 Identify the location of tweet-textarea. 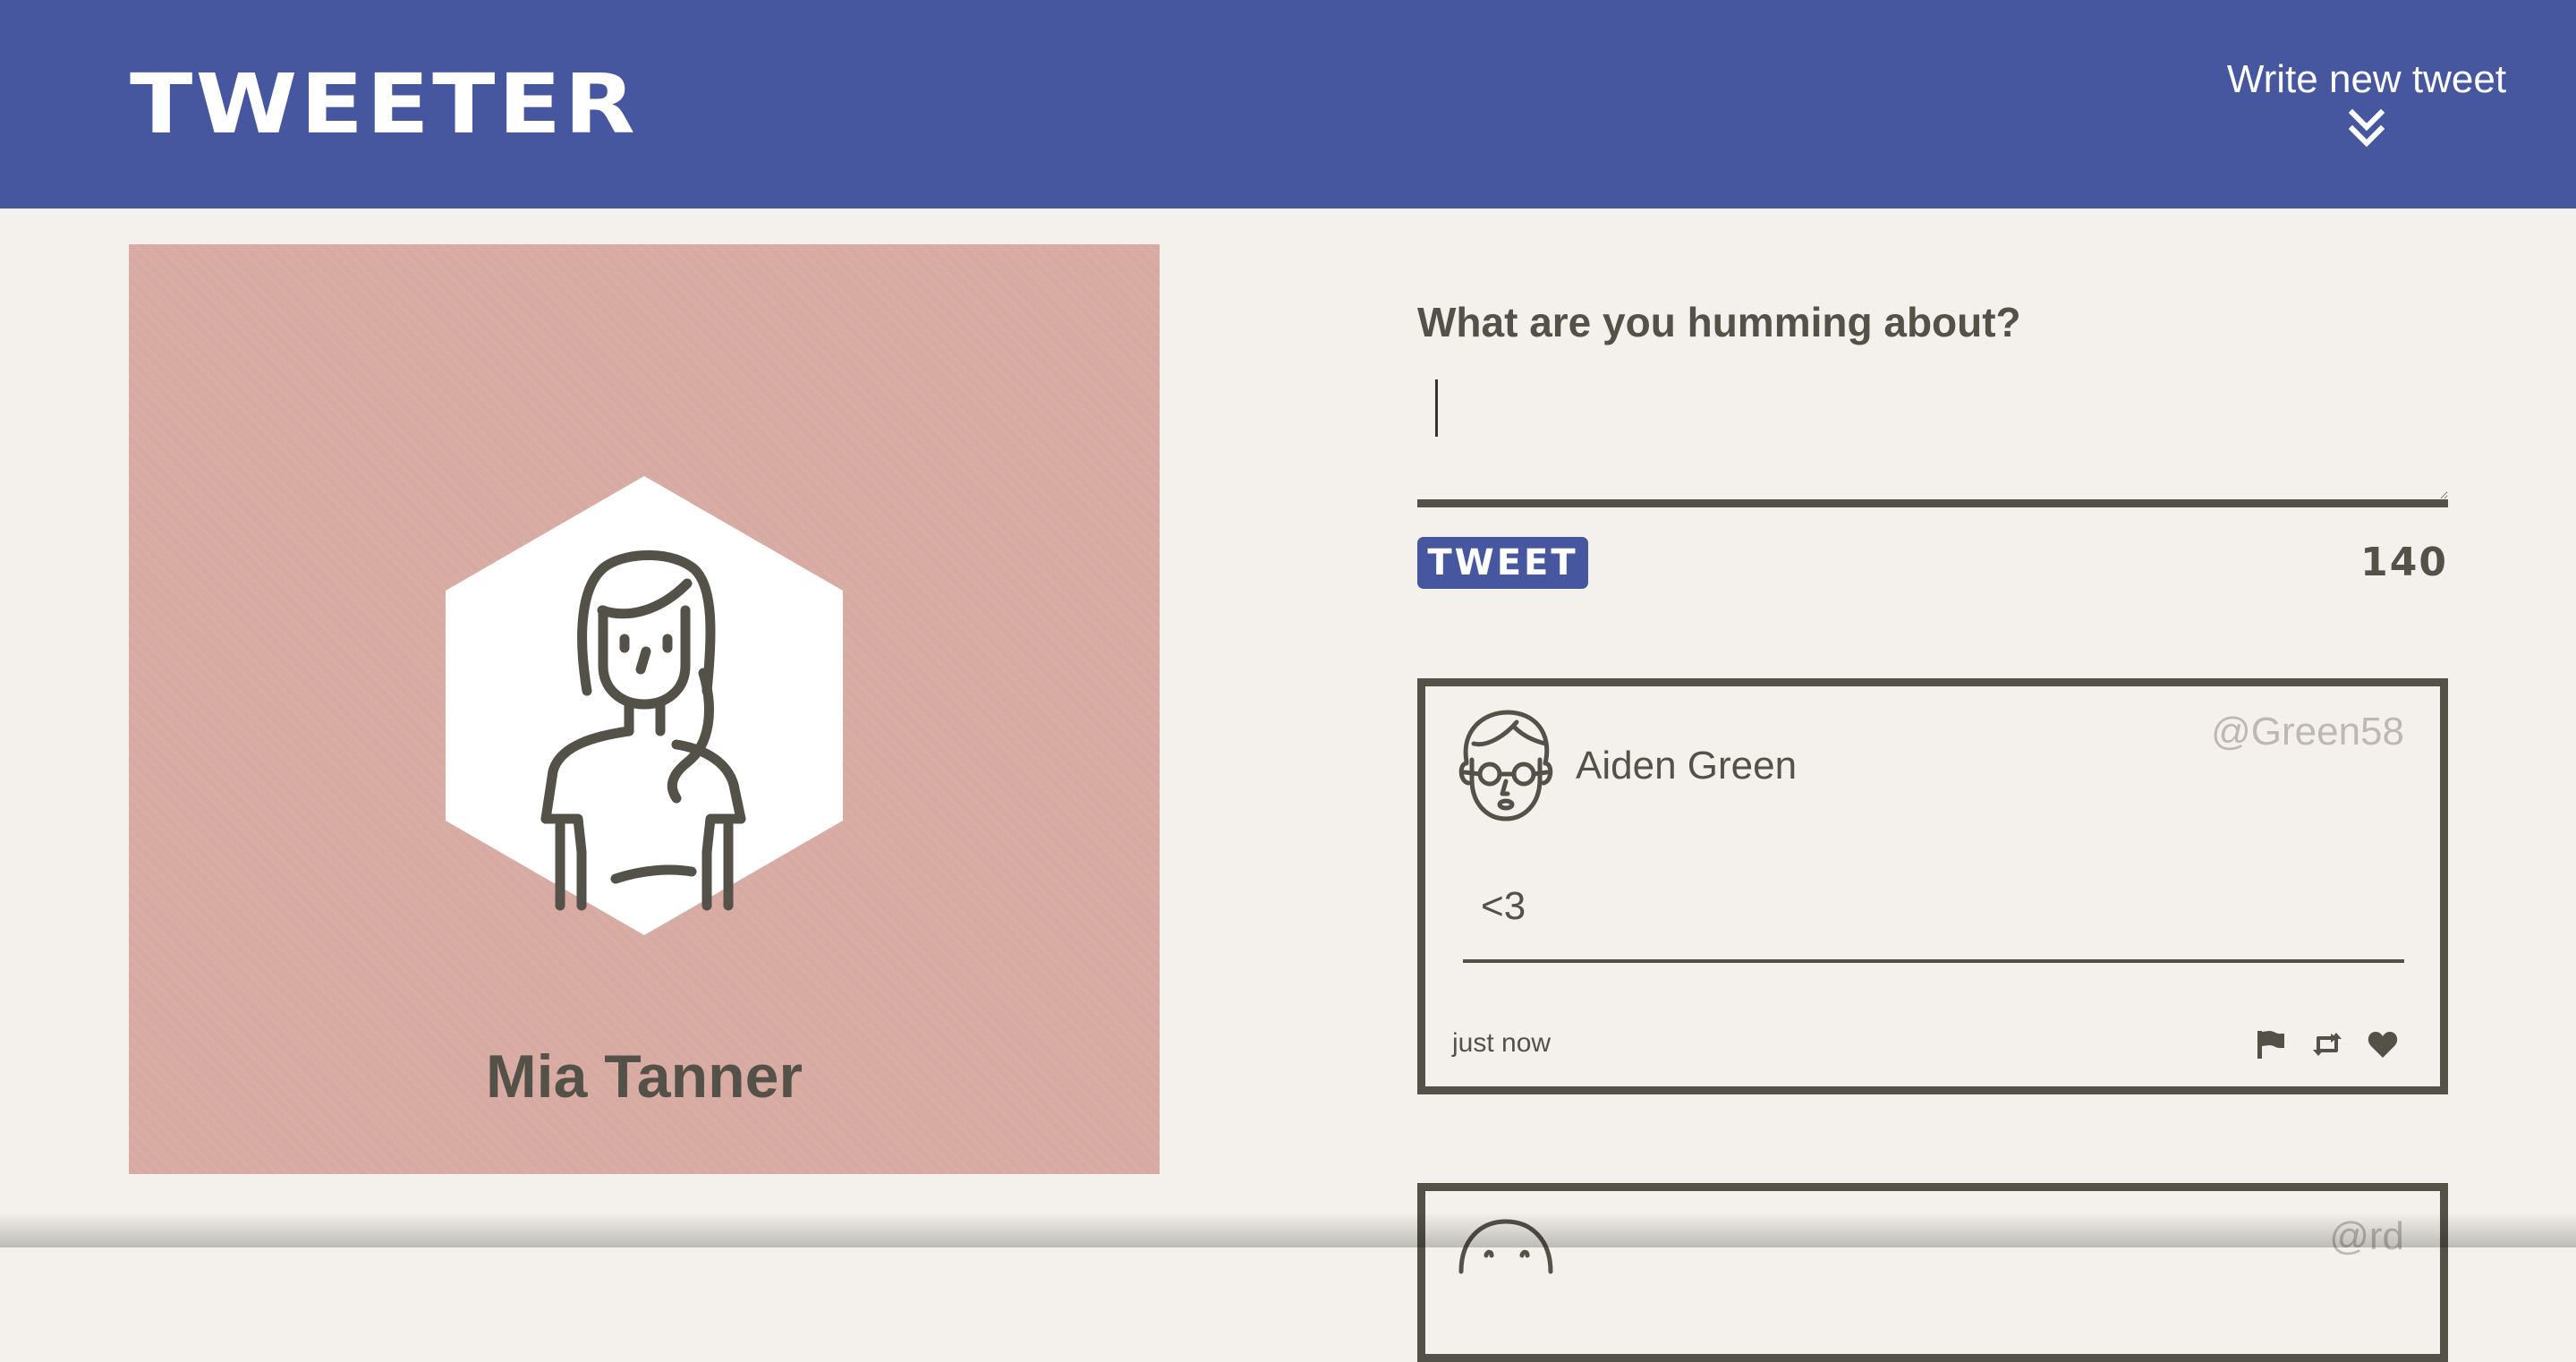
(1932, 438).